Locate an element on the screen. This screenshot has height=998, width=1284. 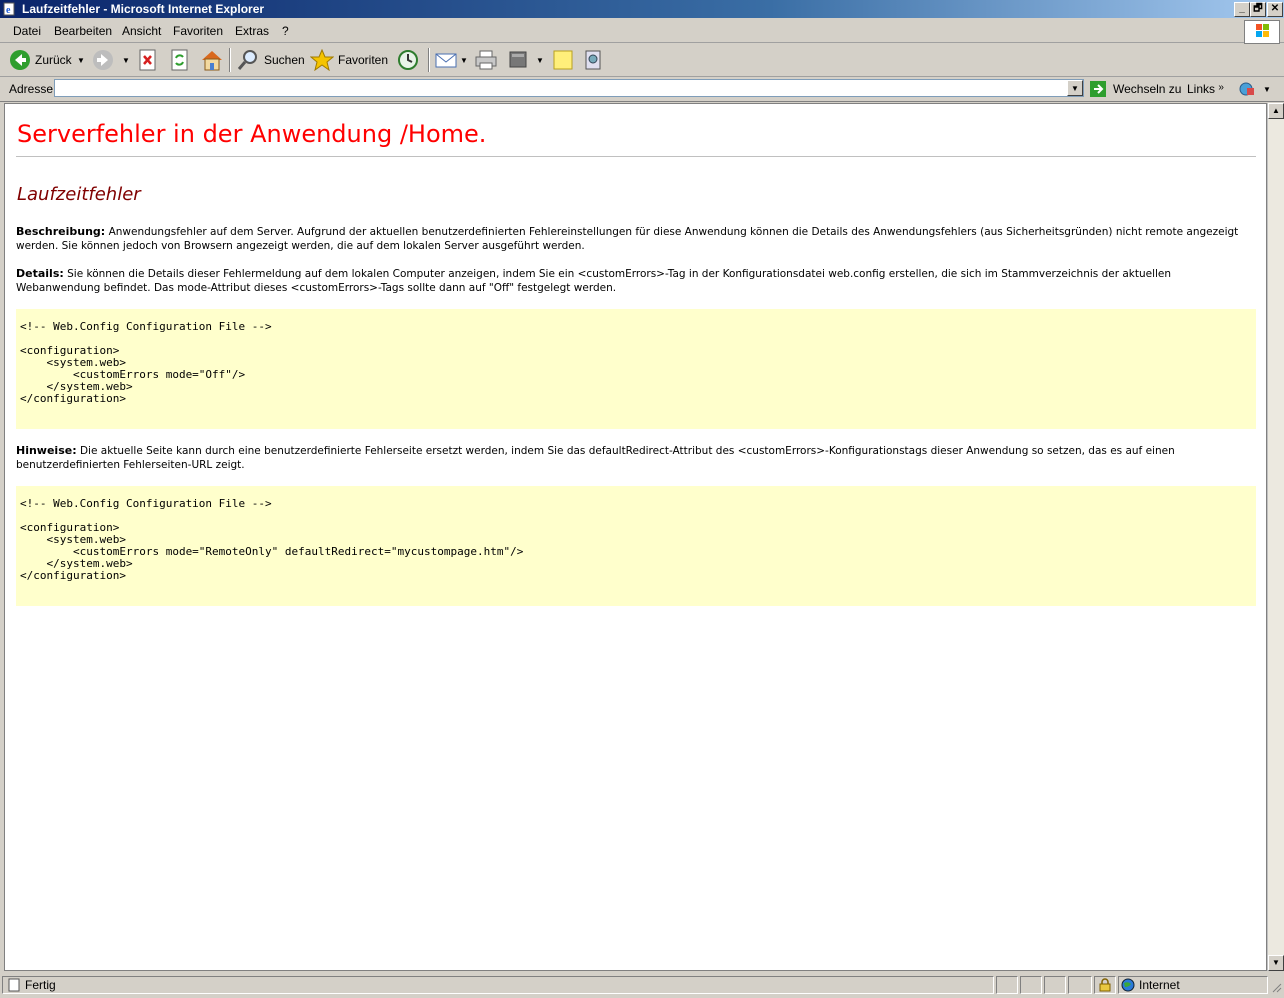
favorites-star-icon is located at coordinates (322, 60).